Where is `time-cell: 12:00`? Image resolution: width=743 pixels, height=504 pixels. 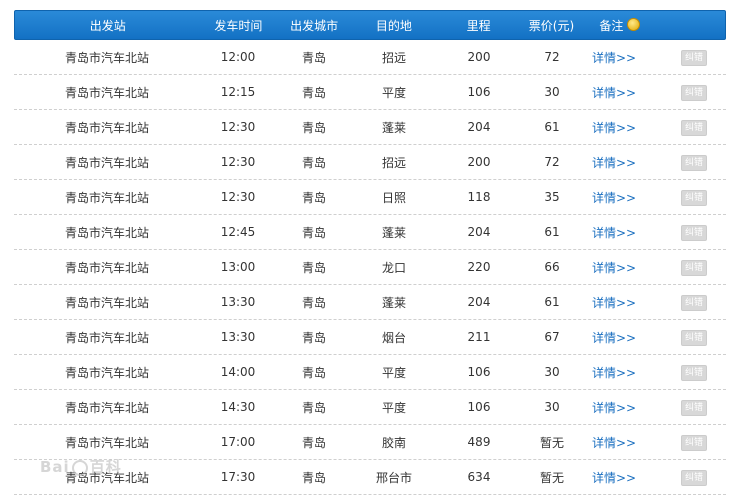
time-cell: 12:00 is located at coordinates (238, 57).